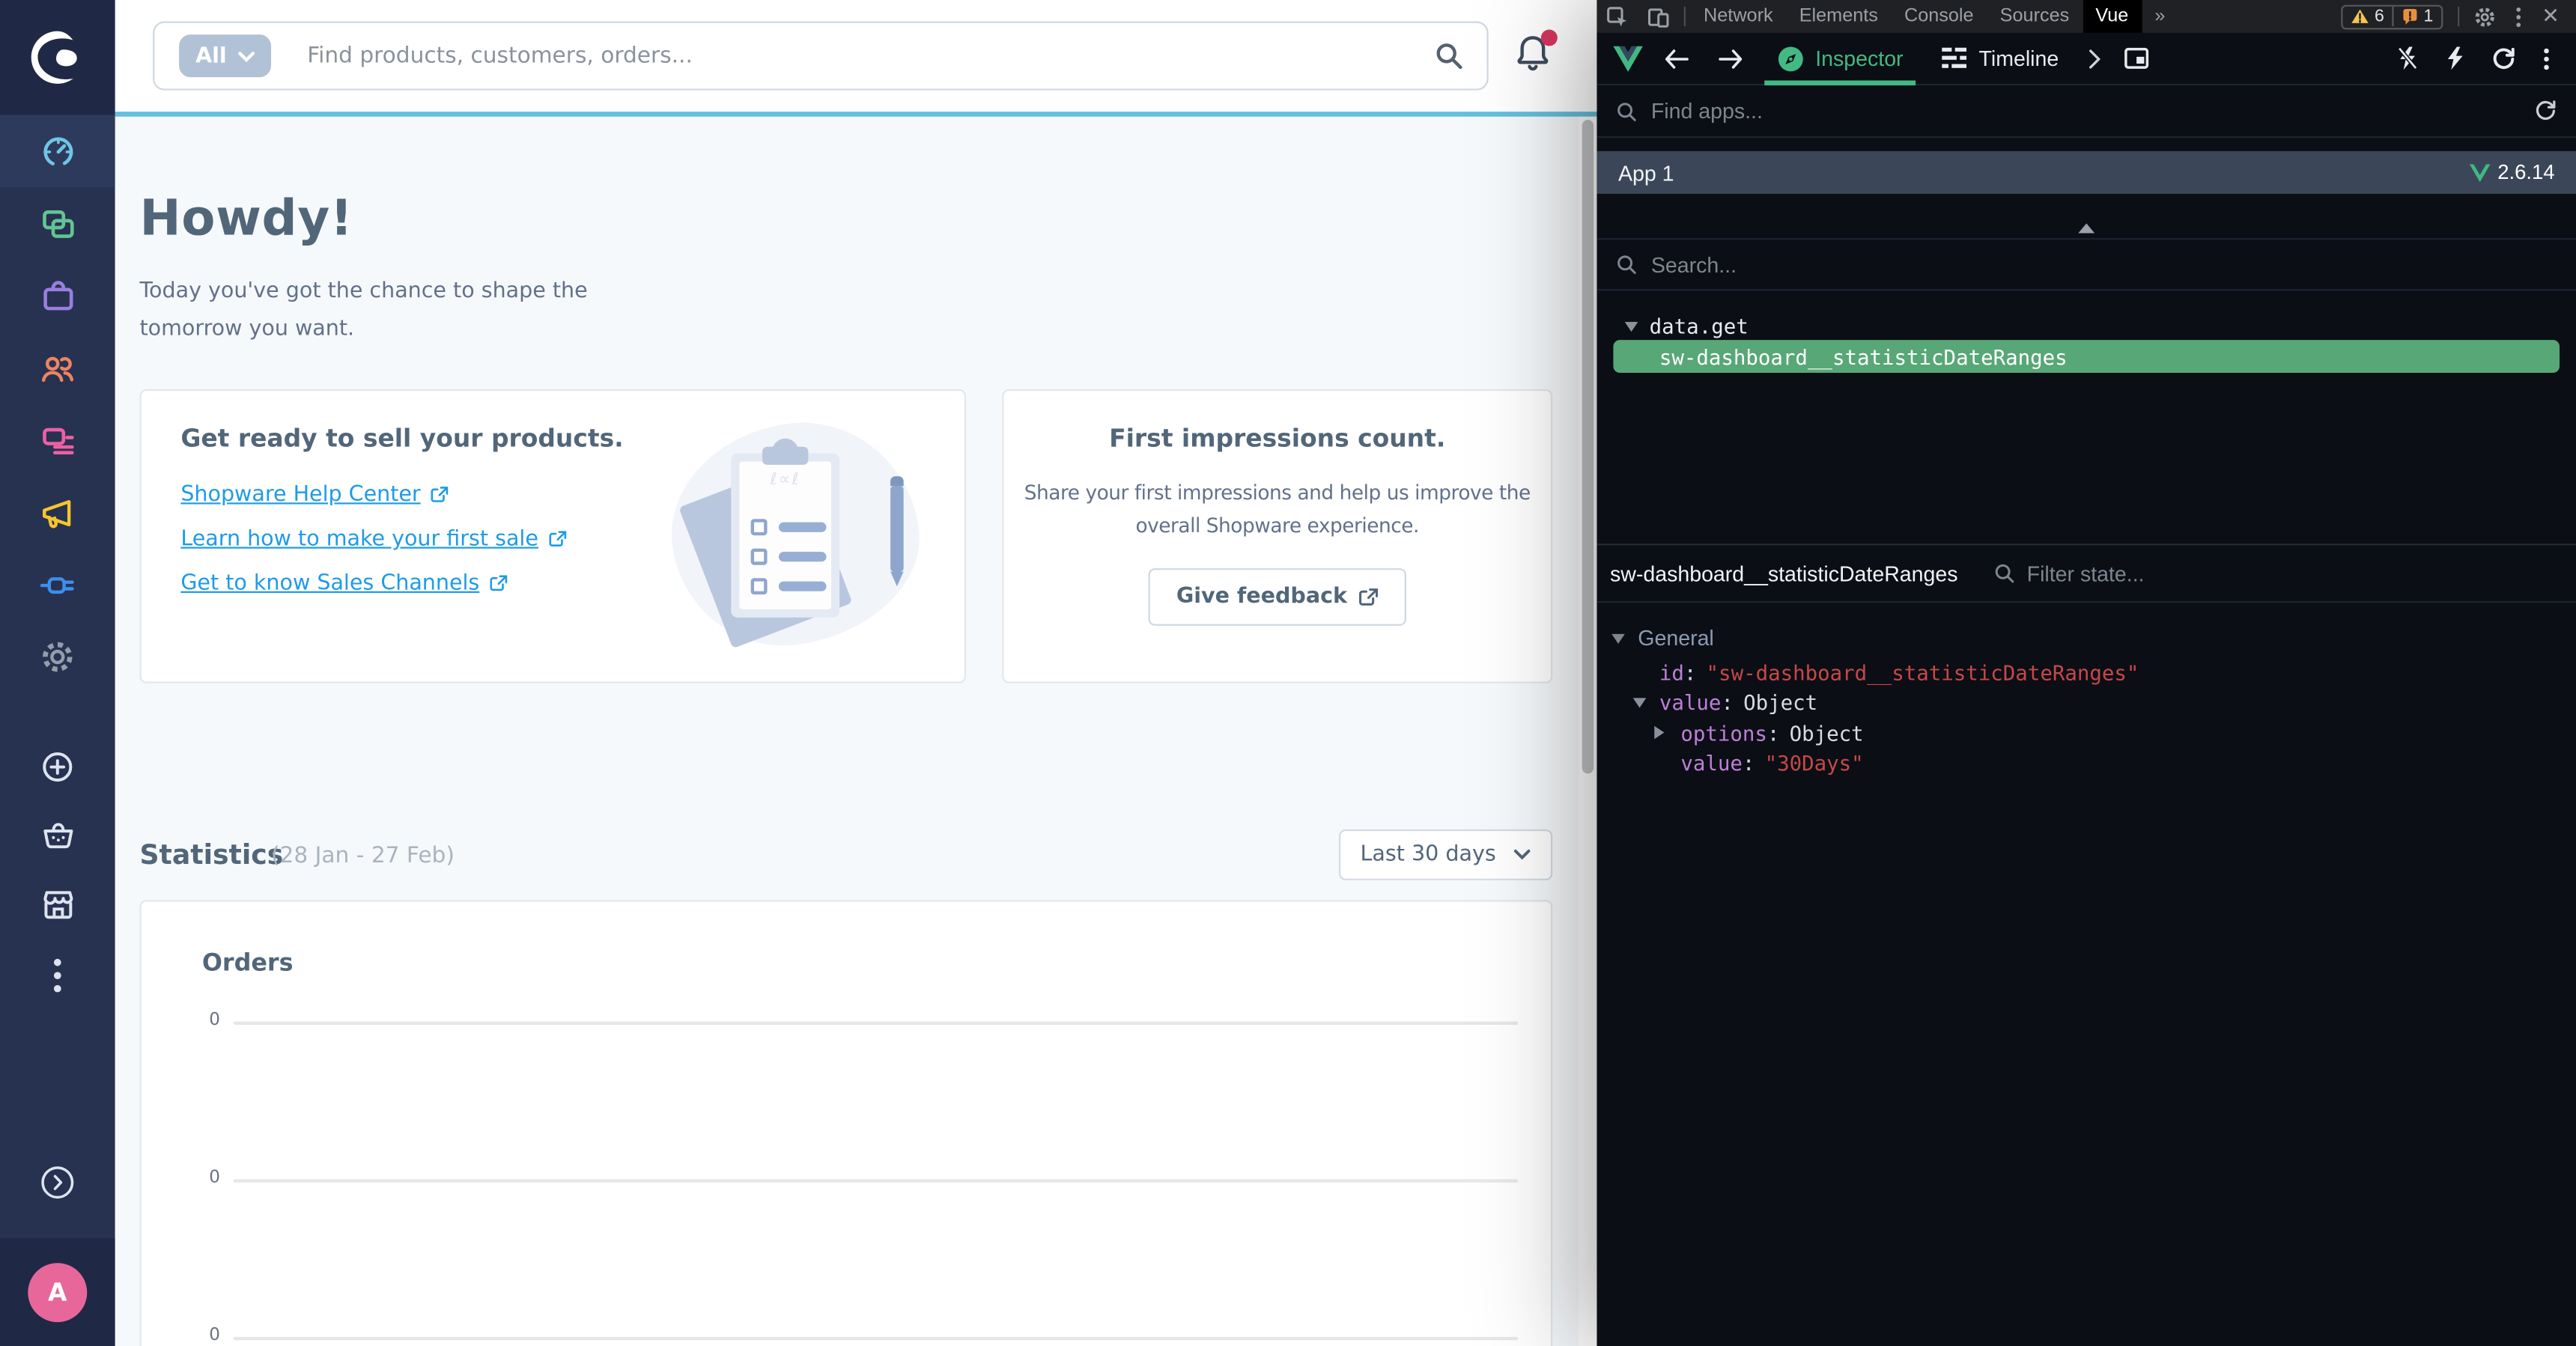 The image size is (2576, 1346). Describe the element at coordinates (1617, 16) in the screenshot. I see `inspect-element-icon` at that location.